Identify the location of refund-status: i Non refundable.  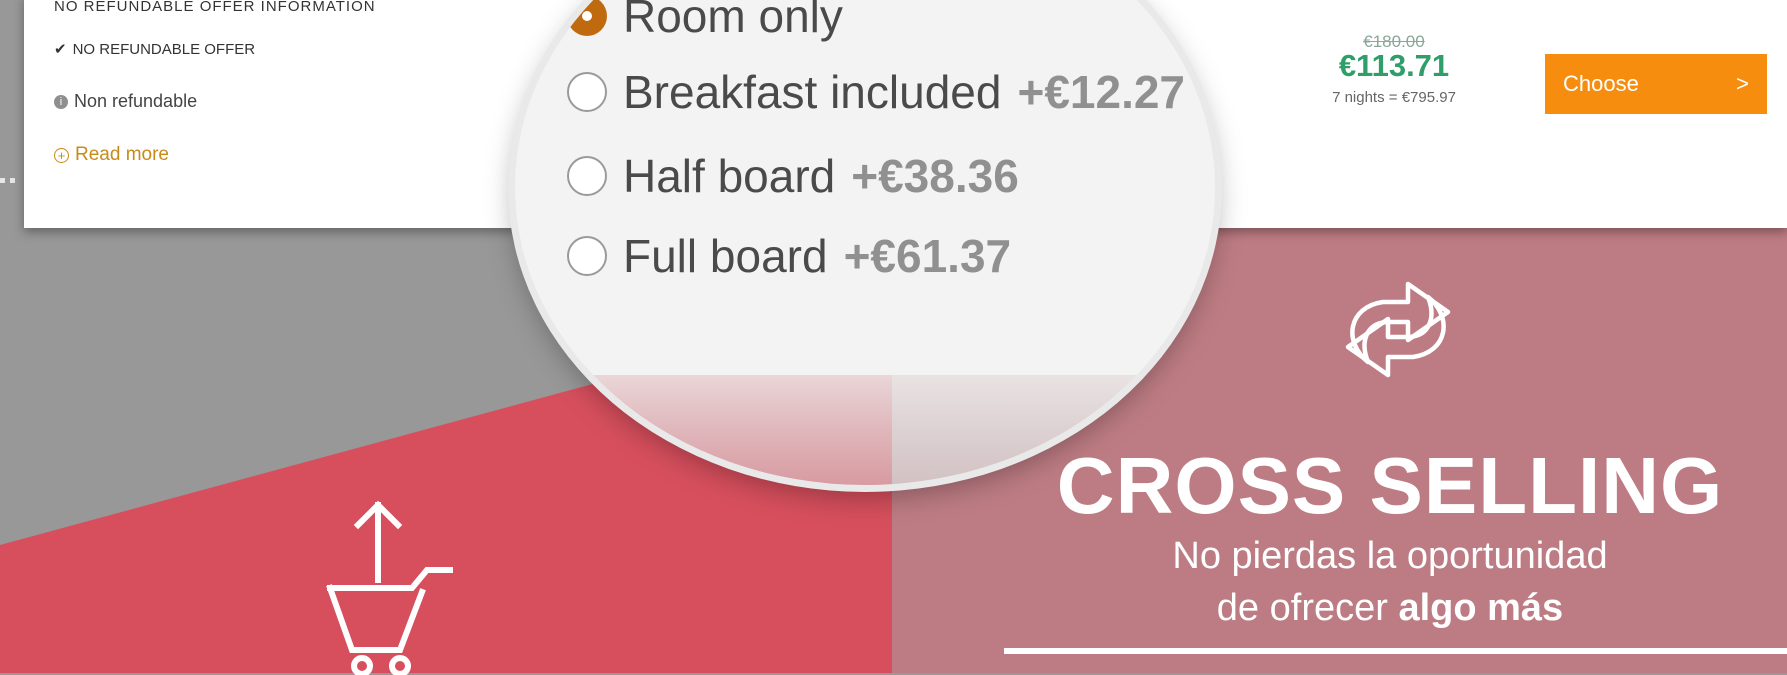
(125, 101).